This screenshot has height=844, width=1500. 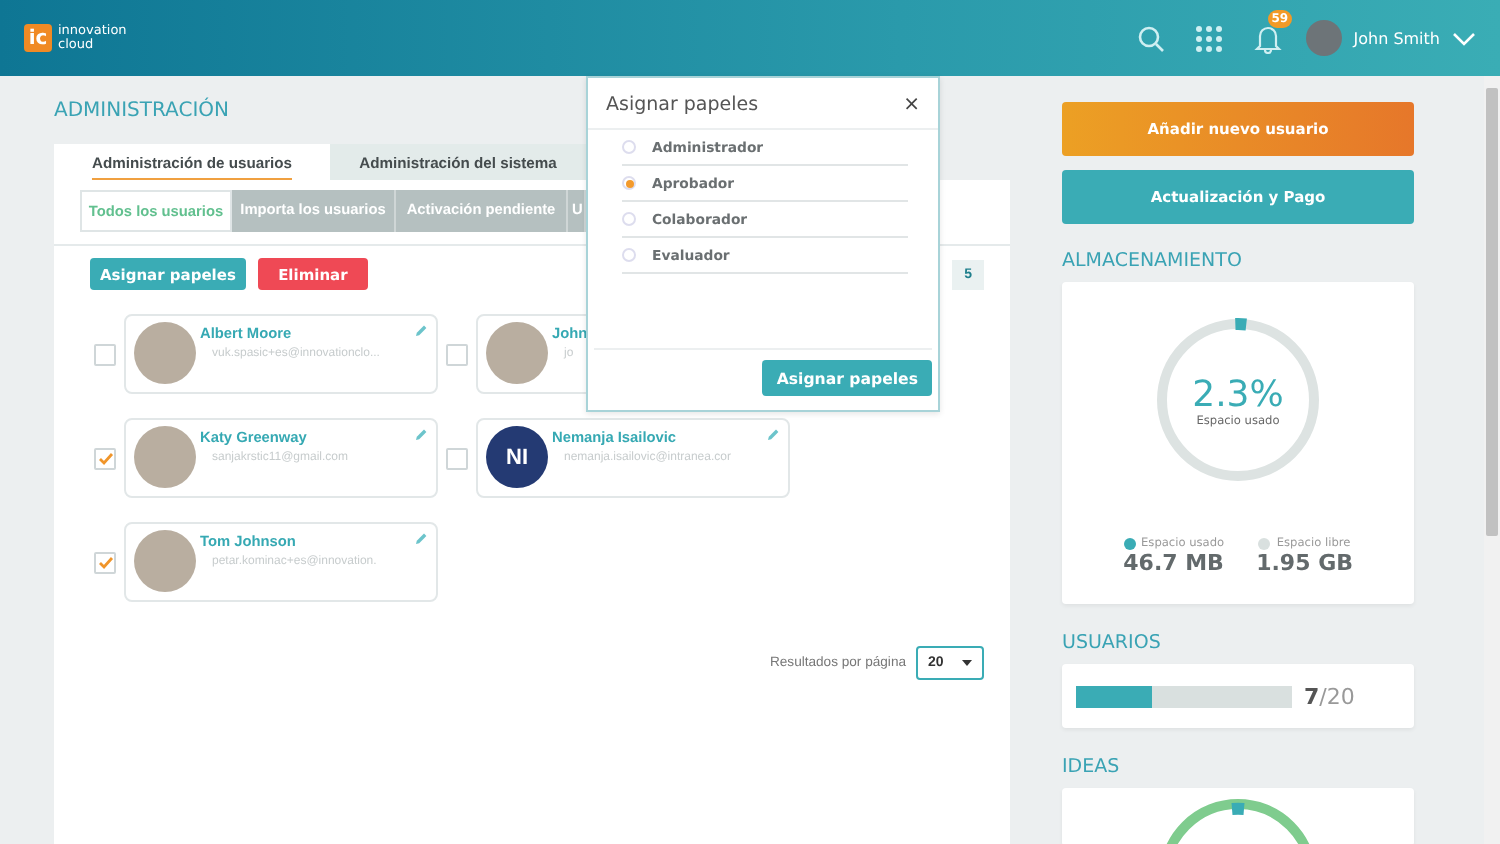 What do you see at coordinates (1396, 38) in the screenshot?
I see `user-name: John Smith` at bounding box center [1396, 38].